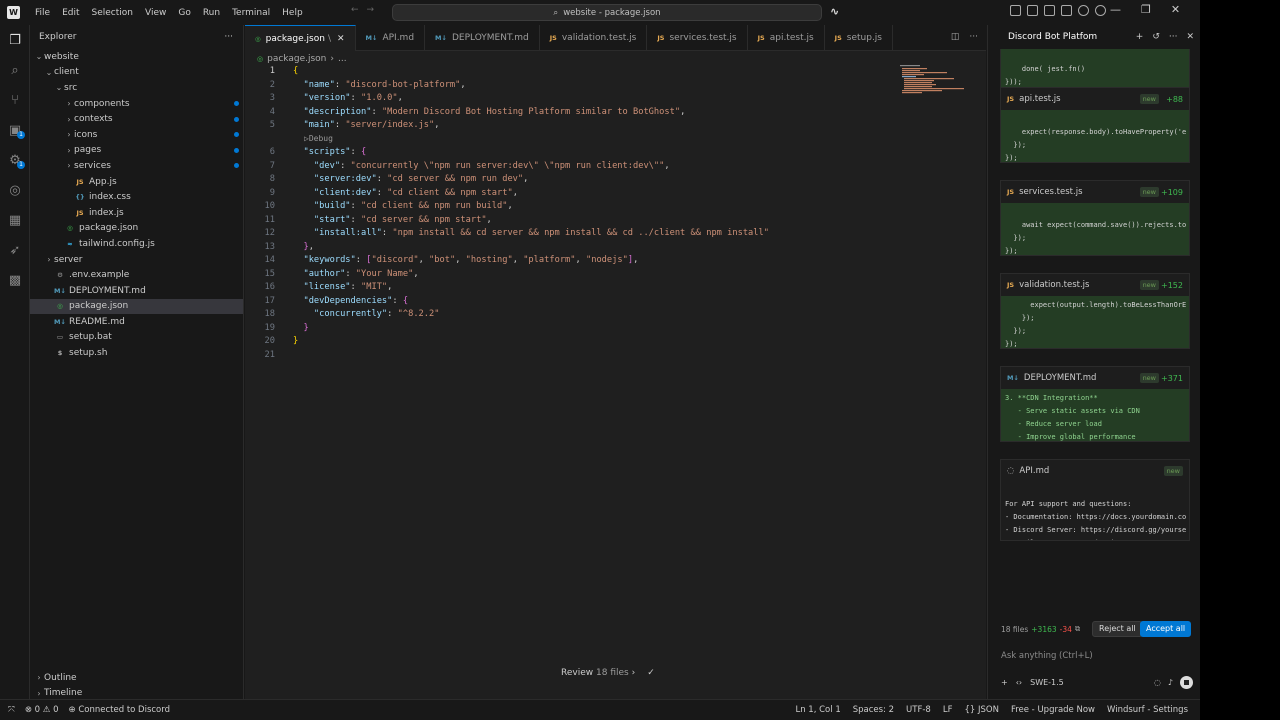  What do you see at coordinates (1115, 9) in the screenshot?
I see `minimize-icon: —` at bounding box center [1115, 9].